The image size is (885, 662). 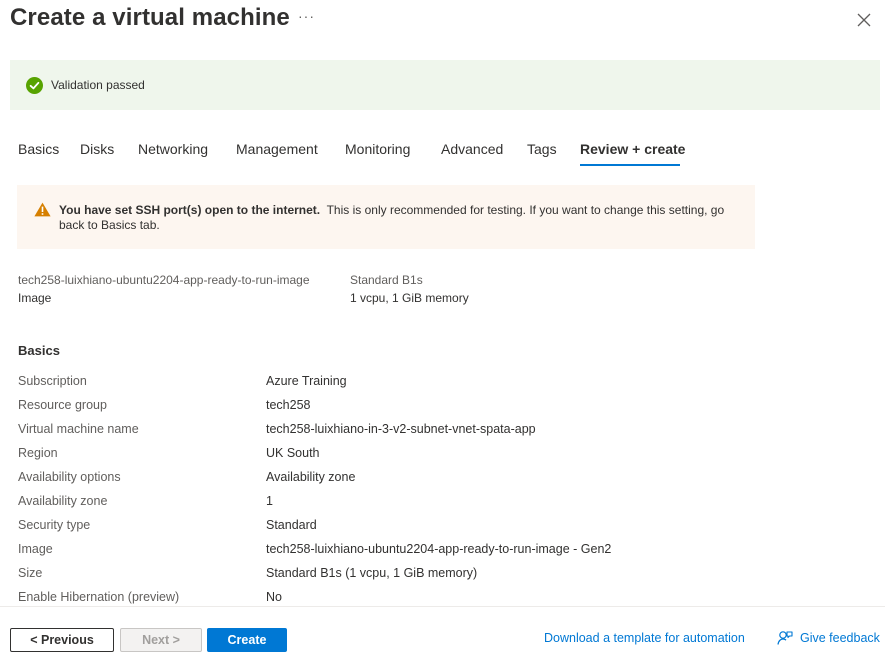 What do you see at coordinates (247, 640) in the screenshot?
I see `create-button: Create` at bounding box center [247, 640].